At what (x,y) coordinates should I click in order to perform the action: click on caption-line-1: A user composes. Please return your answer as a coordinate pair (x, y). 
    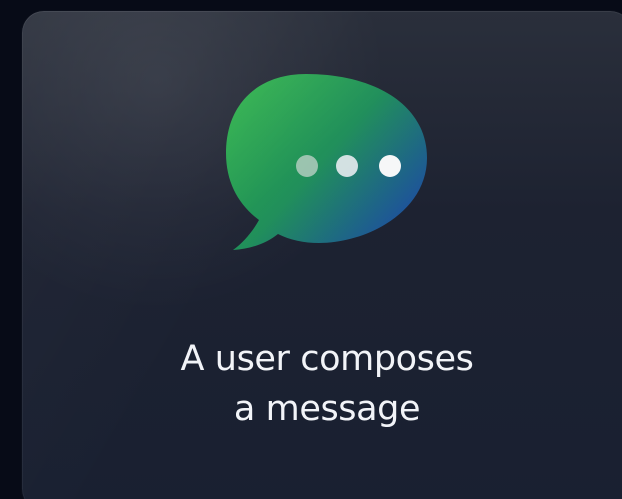
    Looking at the image, I should click on (327, 359).